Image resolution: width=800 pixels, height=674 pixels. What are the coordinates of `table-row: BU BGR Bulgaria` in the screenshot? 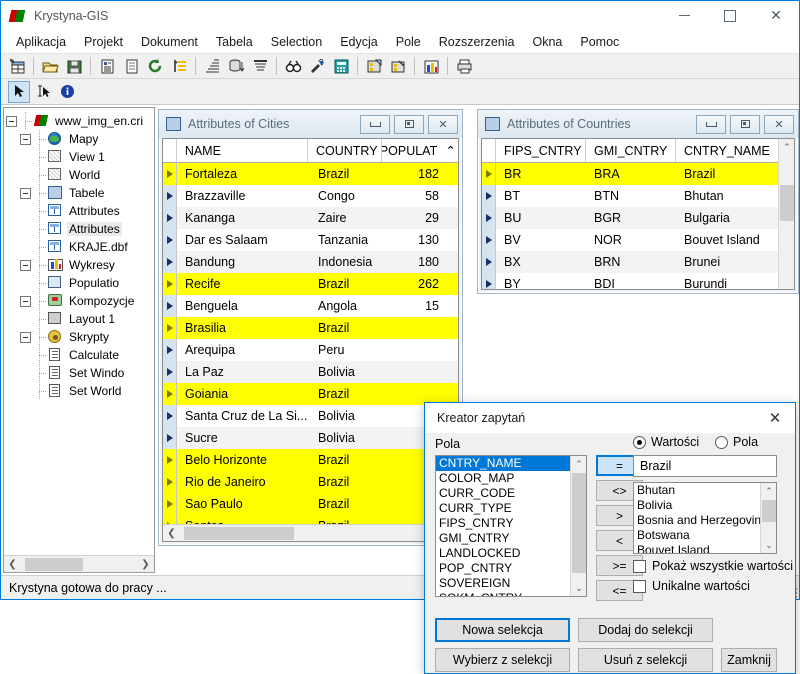 It's located at (638, 218).